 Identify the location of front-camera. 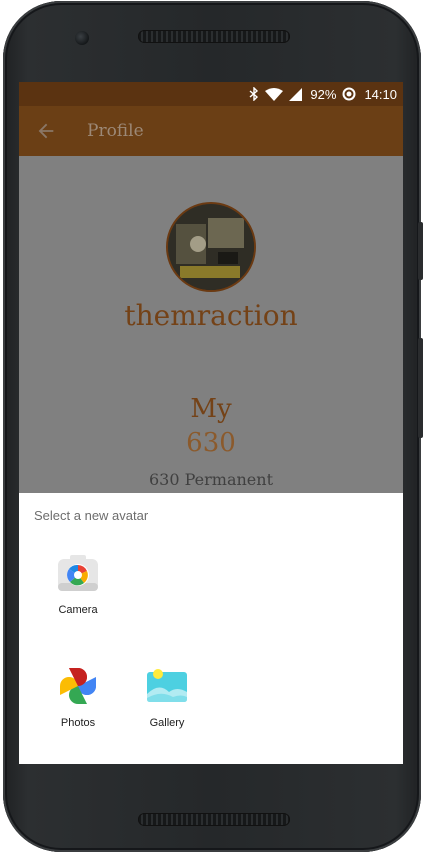
(82, 38).